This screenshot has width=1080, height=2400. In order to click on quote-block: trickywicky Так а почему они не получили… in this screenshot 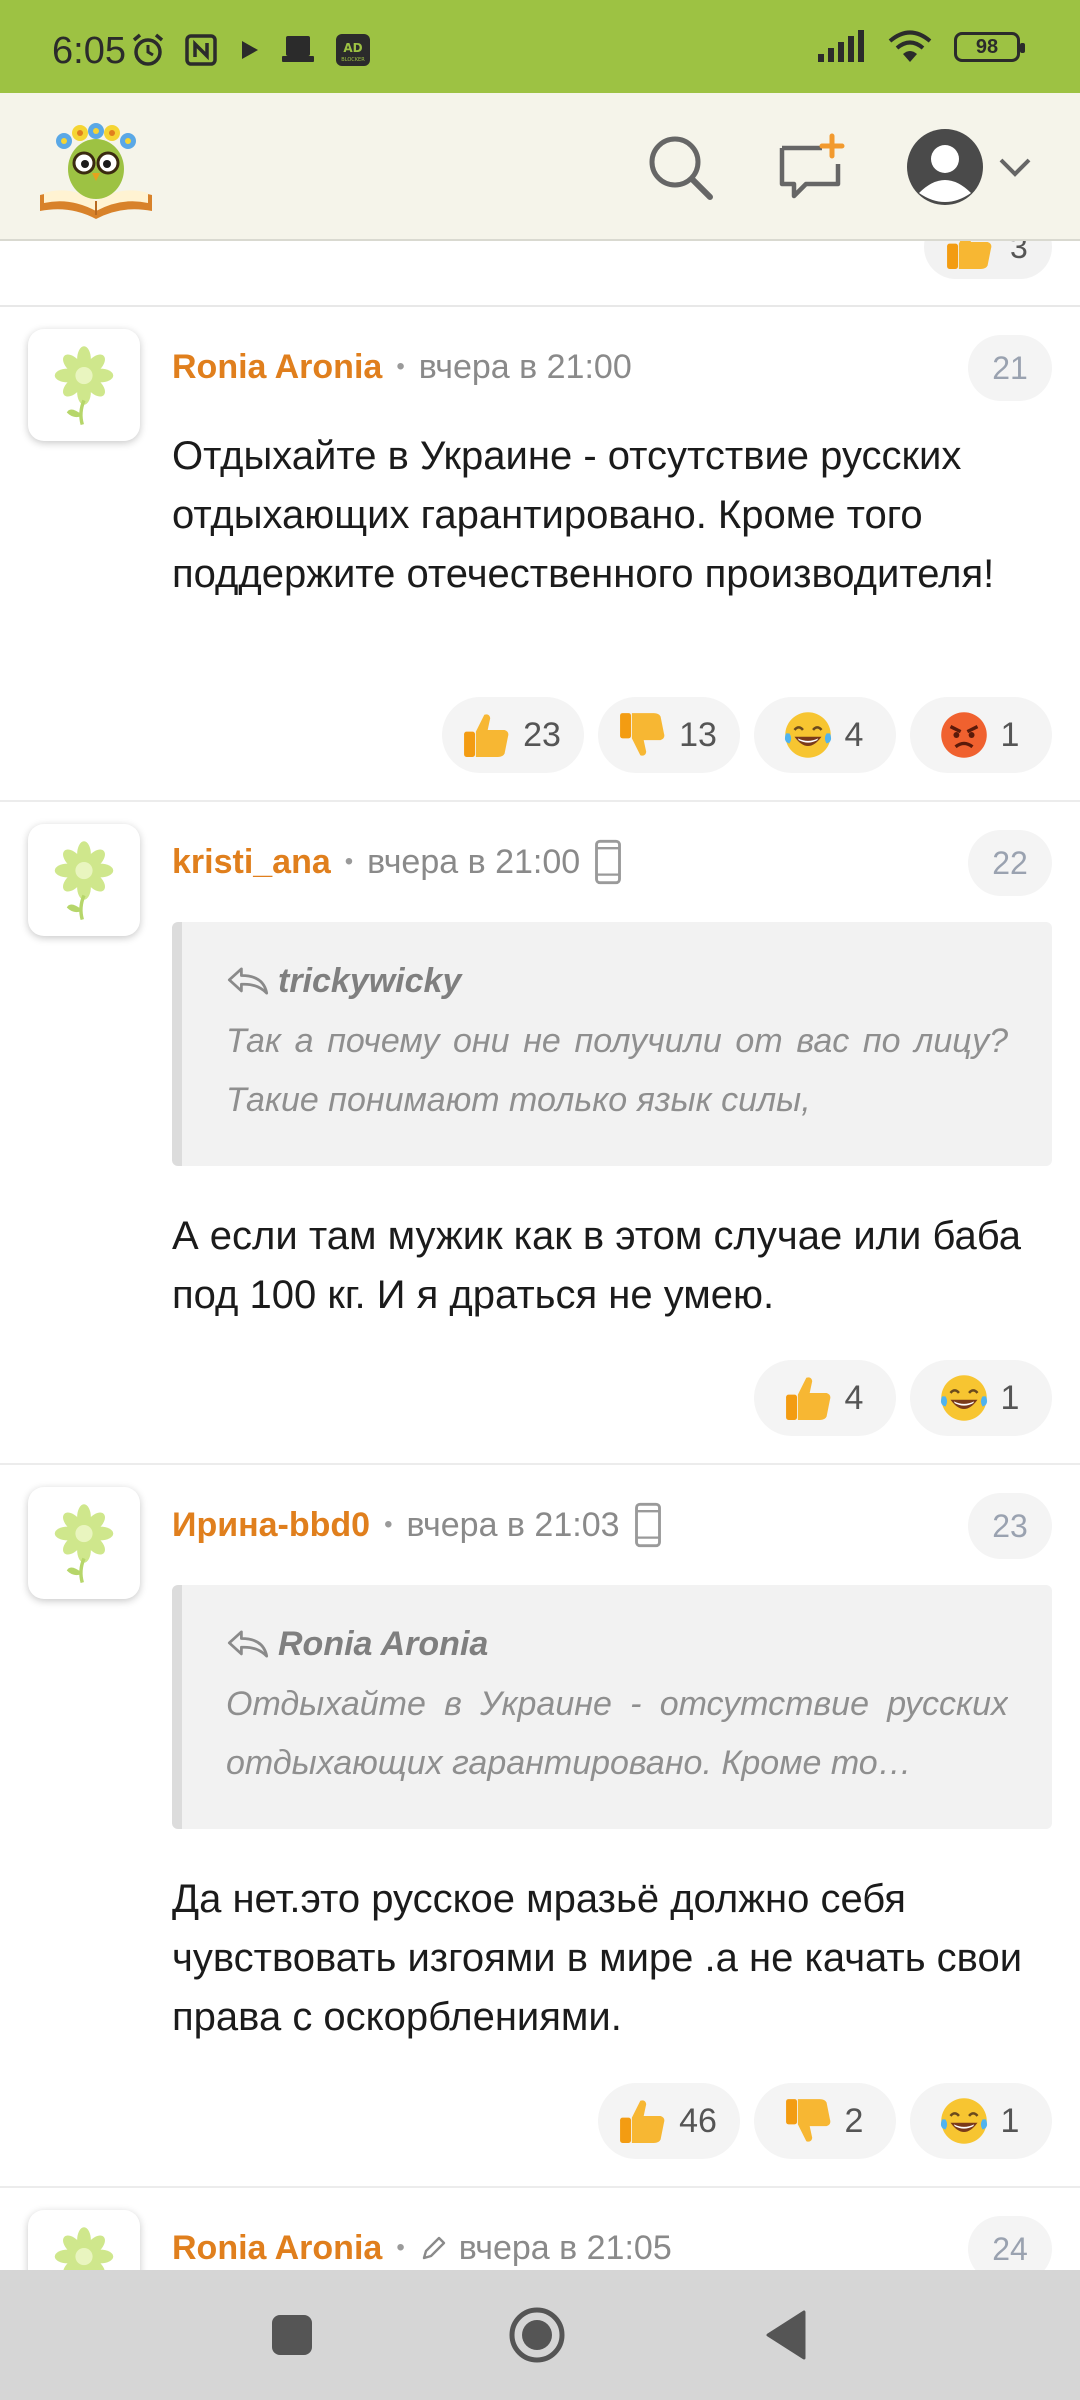, I will do `click(612, 1044)`.